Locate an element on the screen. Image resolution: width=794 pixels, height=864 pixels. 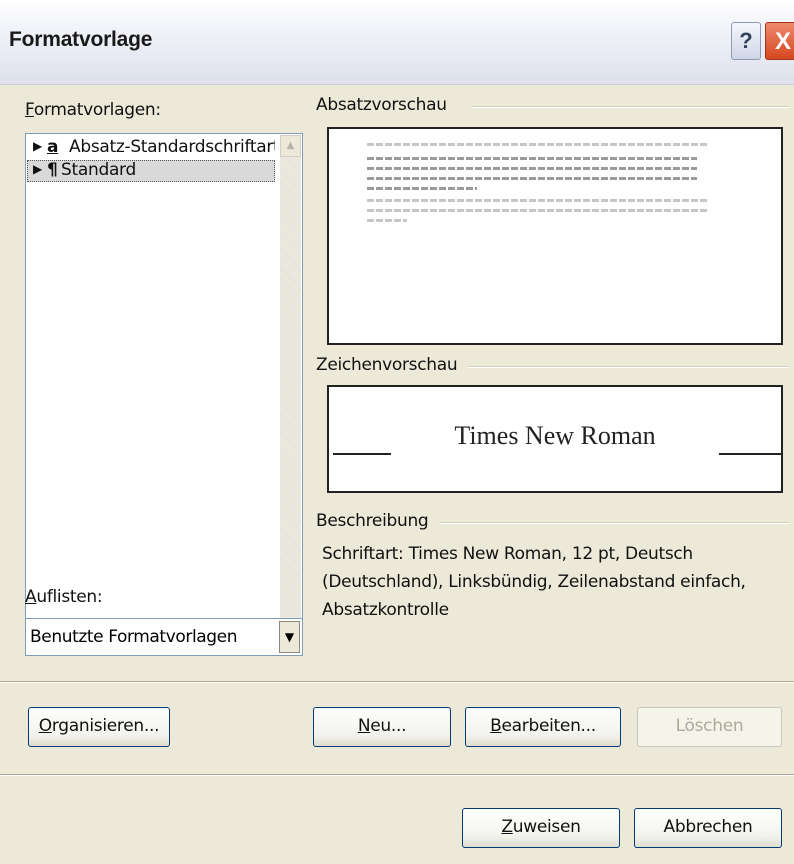
close-button: X is located at coordinates (779, 41).